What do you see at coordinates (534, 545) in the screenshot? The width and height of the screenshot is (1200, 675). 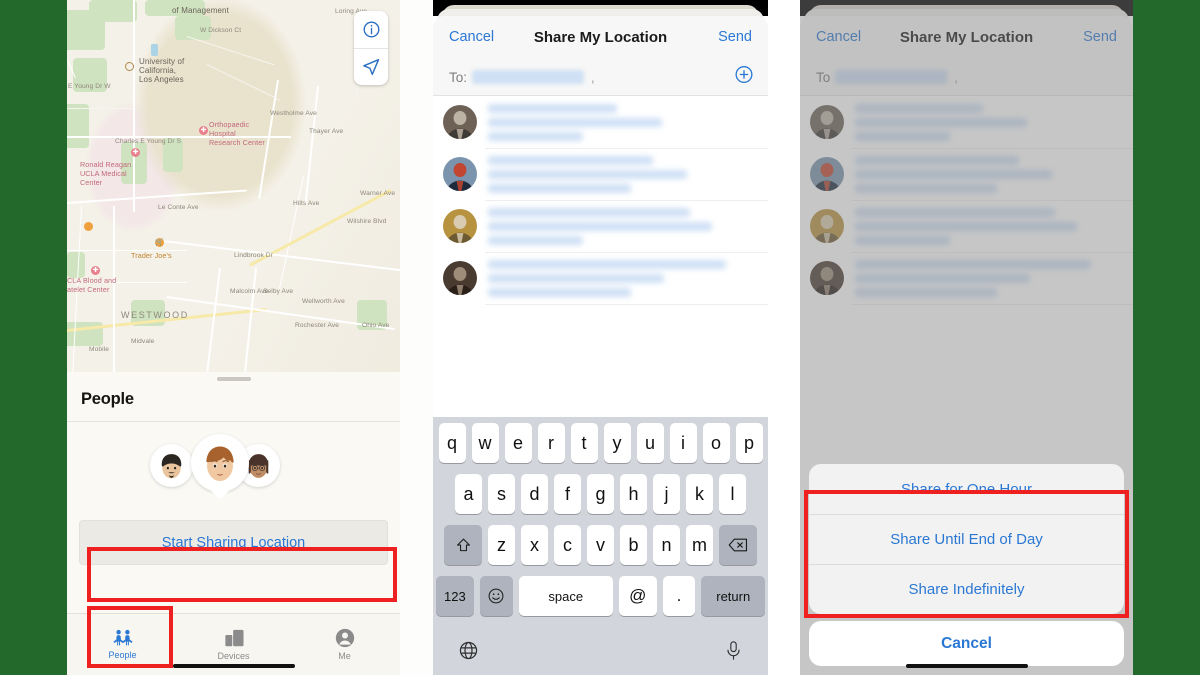 I see `key-x: x` at bounding box center [534, 545].